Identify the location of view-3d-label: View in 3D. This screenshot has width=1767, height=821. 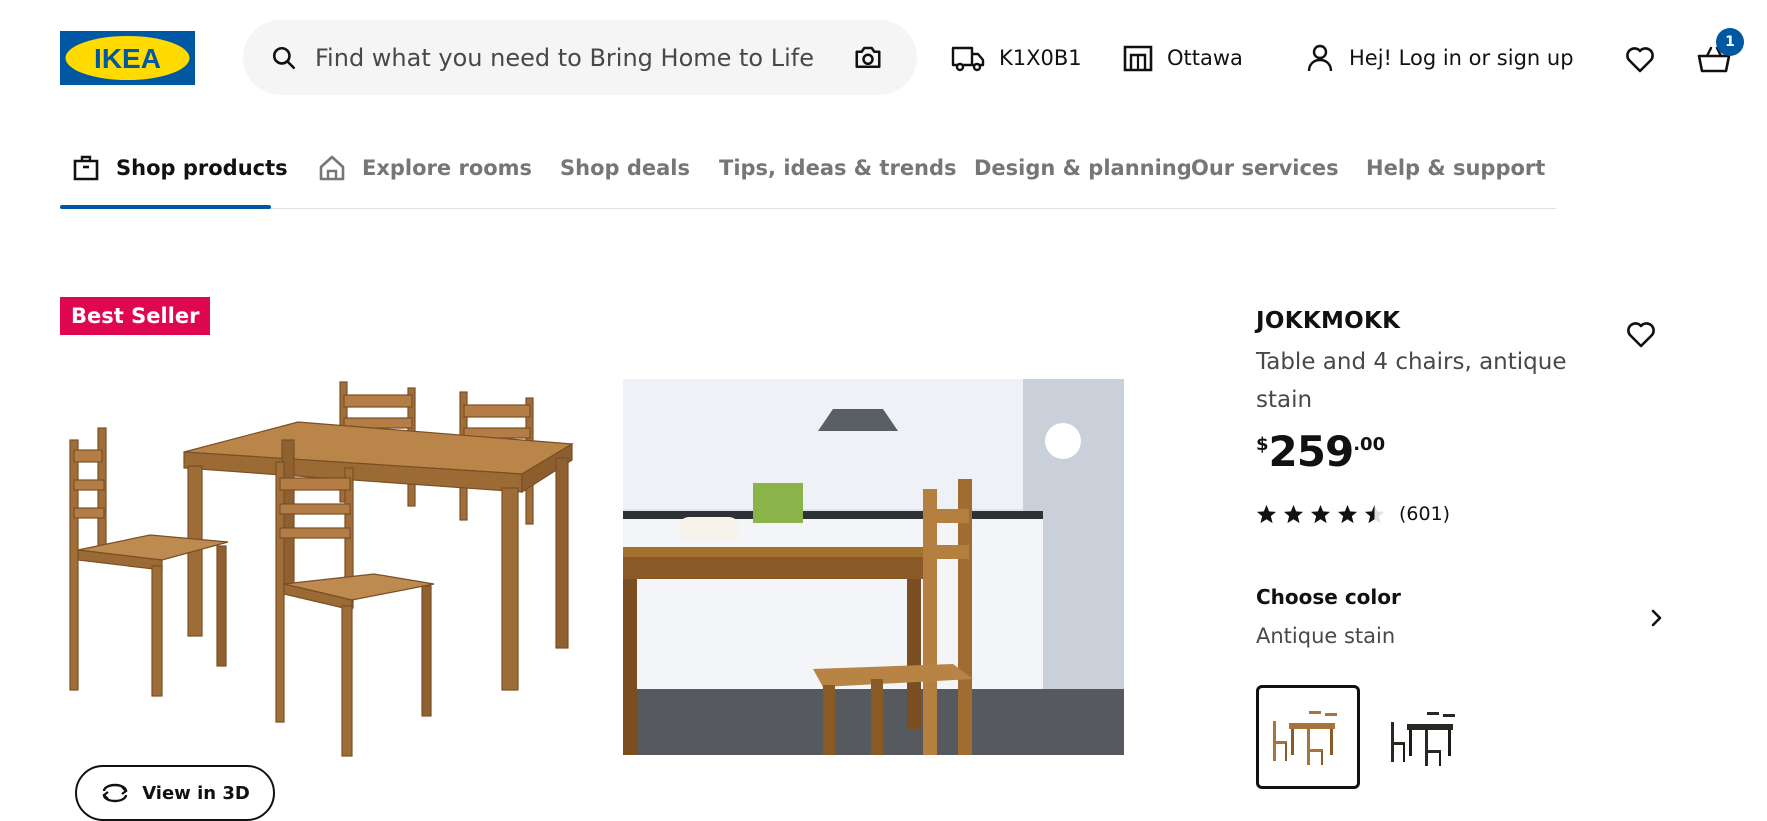
(196, 793).